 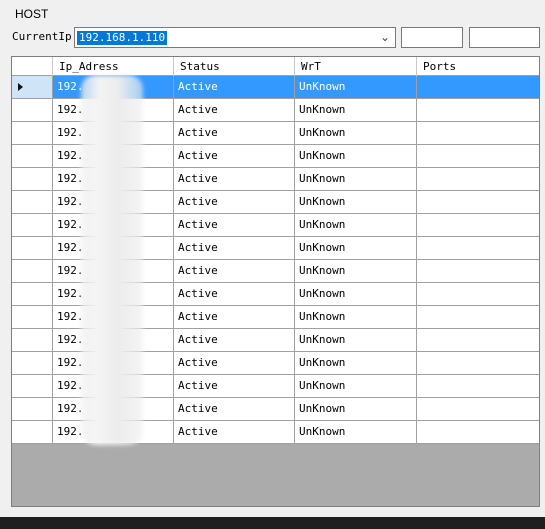 What do you see at coordinates (234, 66) in the screenshot?
I see `column-header-status: Status` at bounding box center [234, 66].